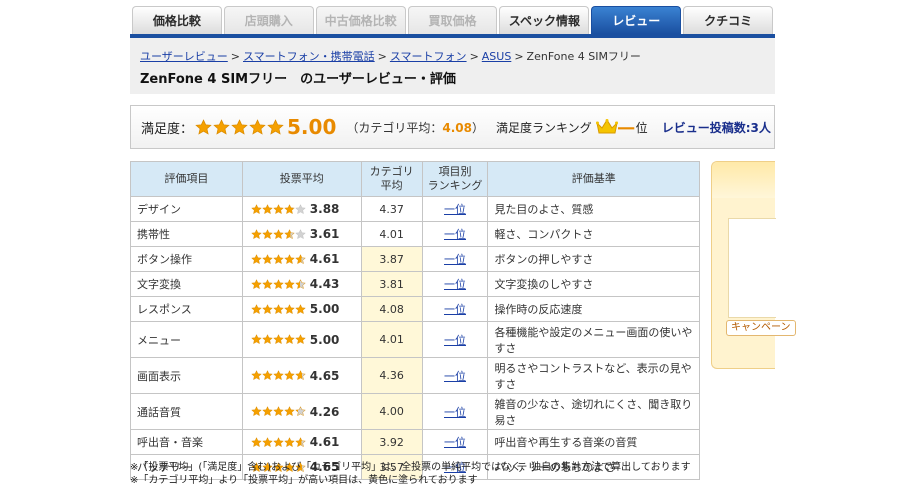 This screenshot has height=494, width=900. Describe the element at coordinates (593, 411) in the screenshot. I see `row-criteria: 雑音の少なさ、途切れにくさ、聞き取り易さ` at that location.